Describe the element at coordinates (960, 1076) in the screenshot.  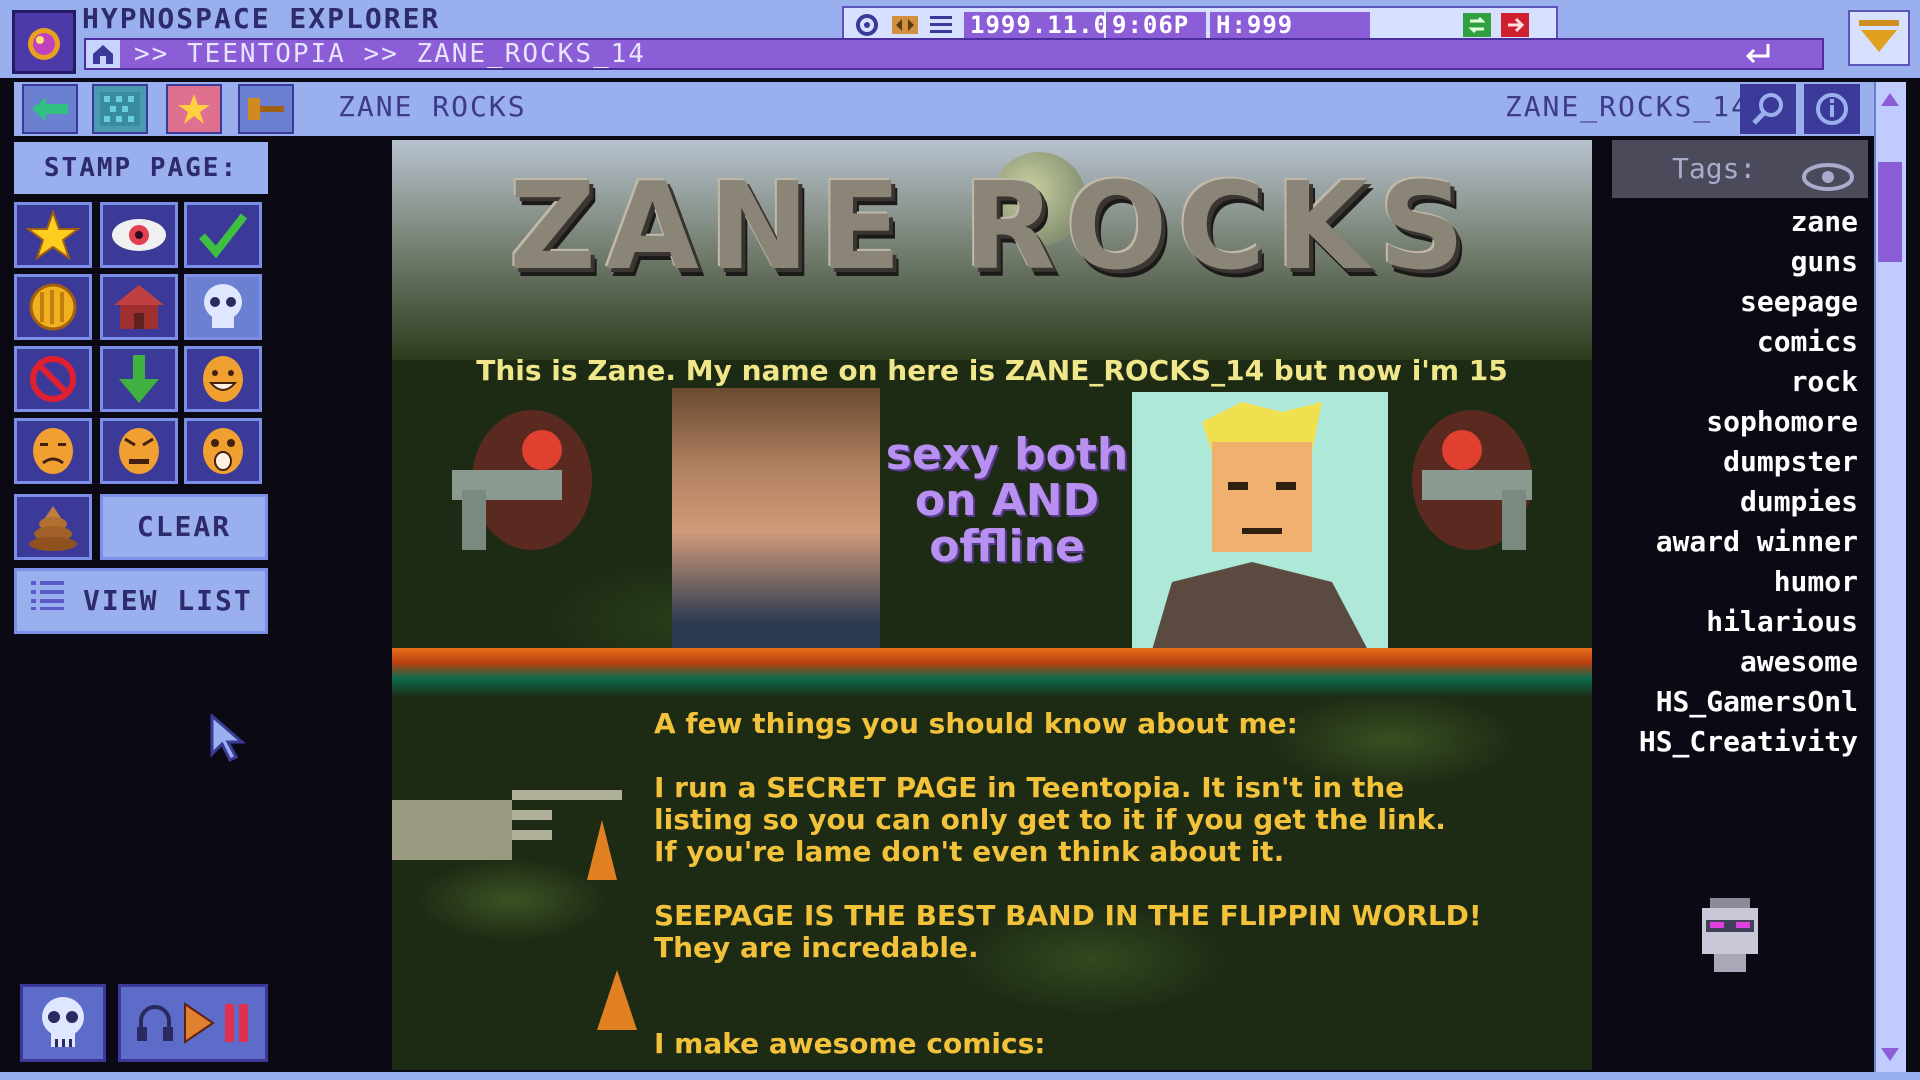
I see `window-bottom-edge` at that location.